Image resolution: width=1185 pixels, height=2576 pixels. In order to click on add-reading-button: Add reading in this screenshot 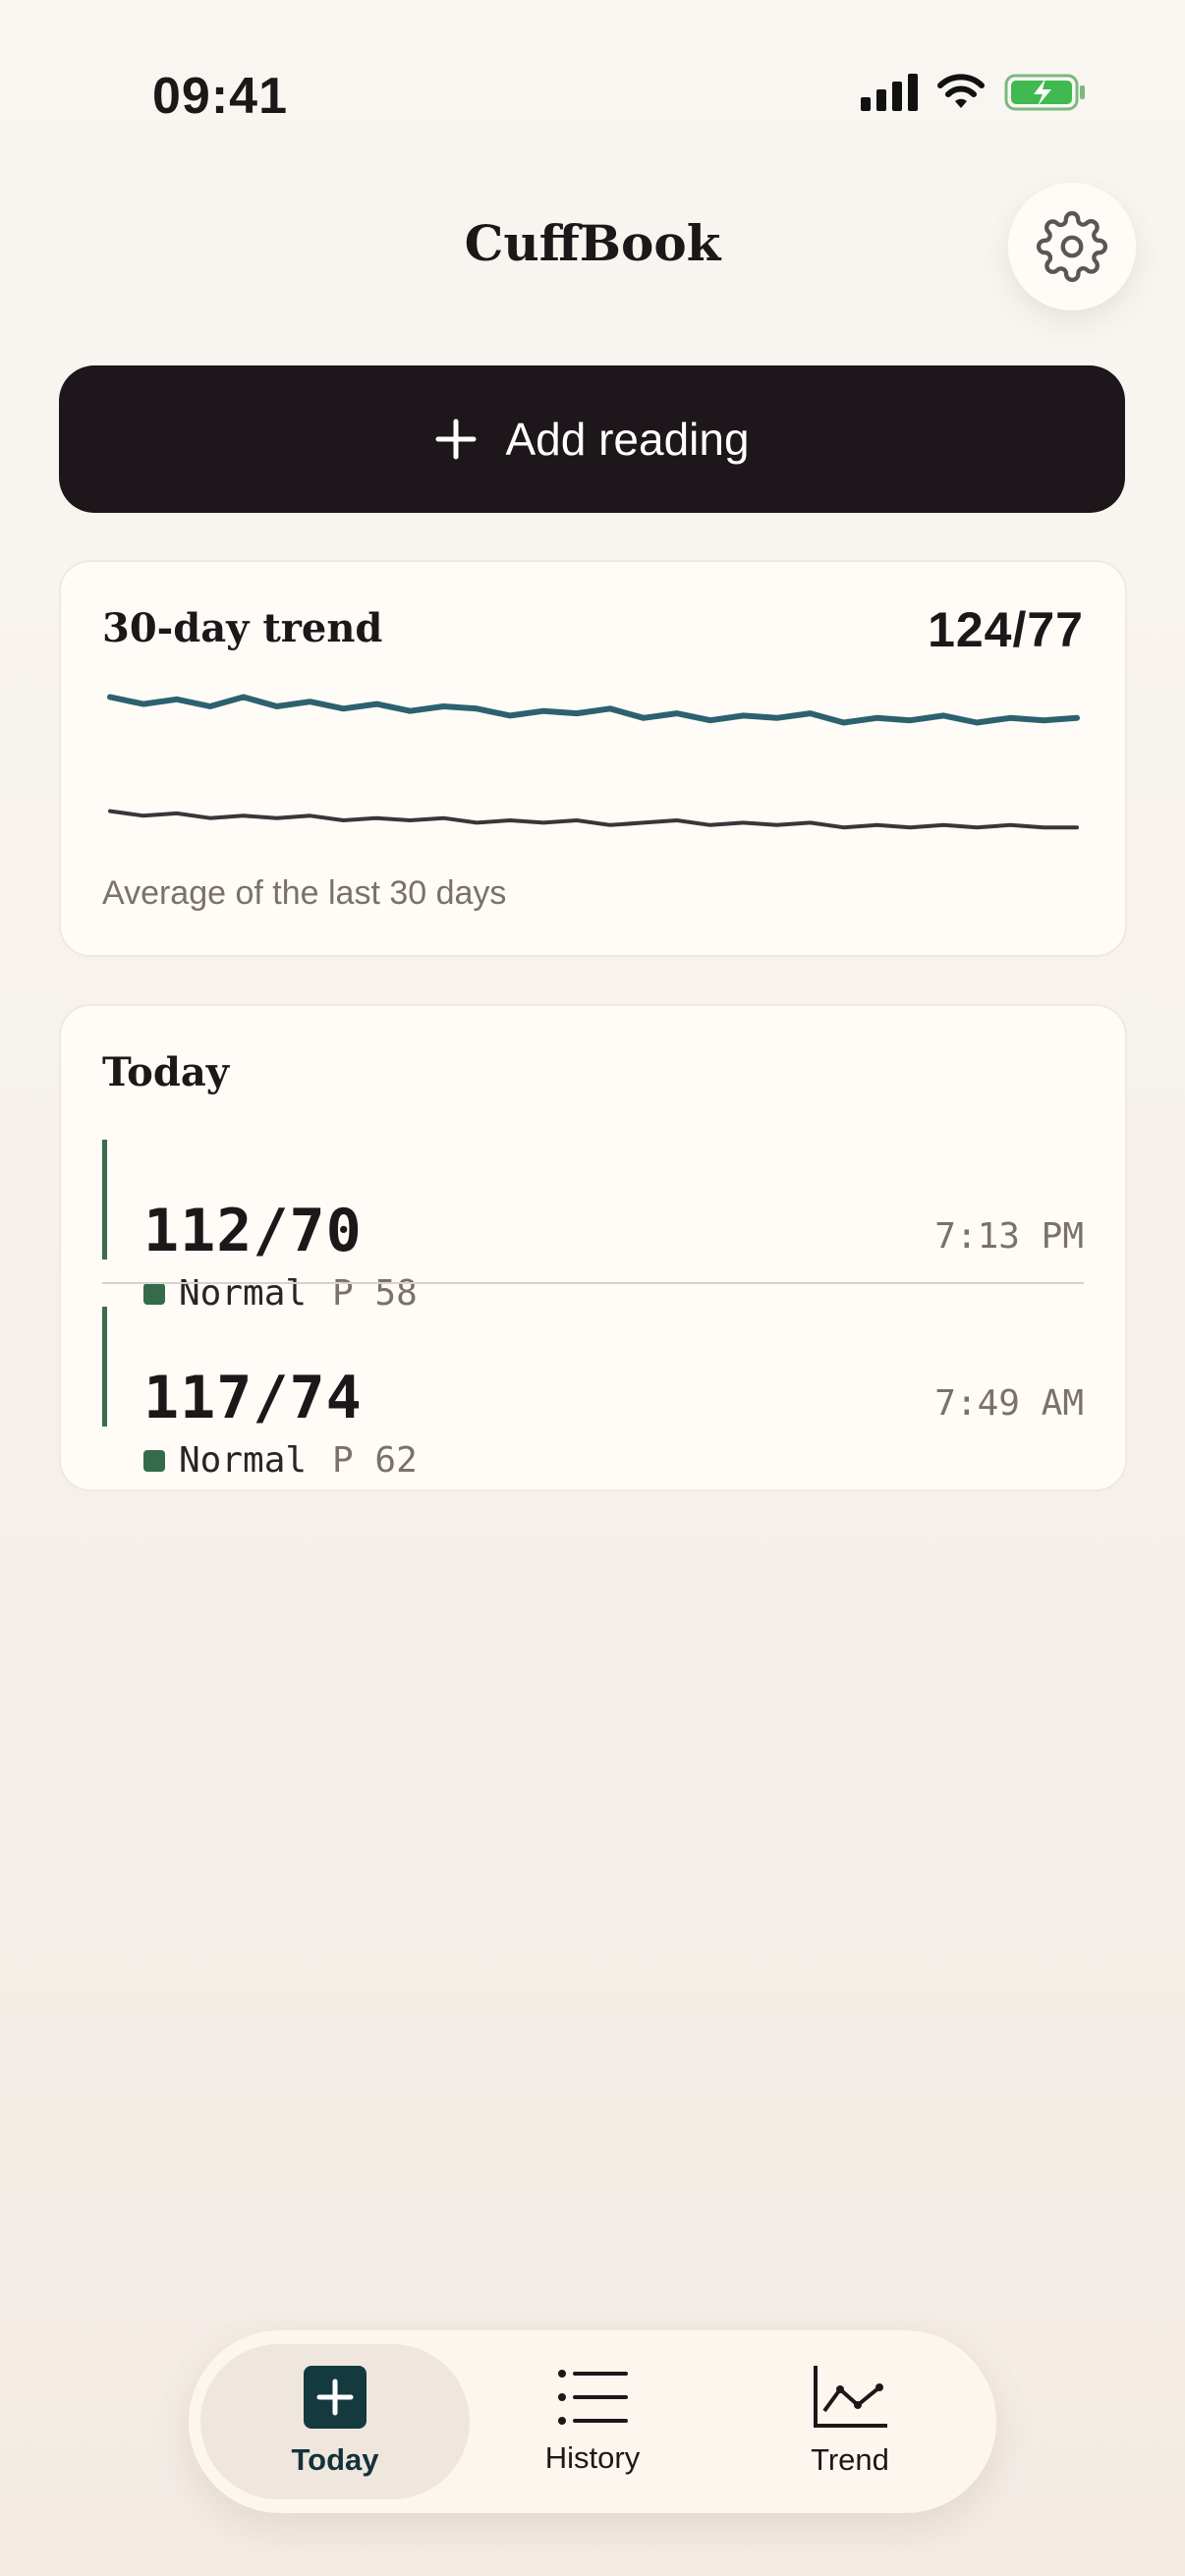, I will do `click(592, 439)`.